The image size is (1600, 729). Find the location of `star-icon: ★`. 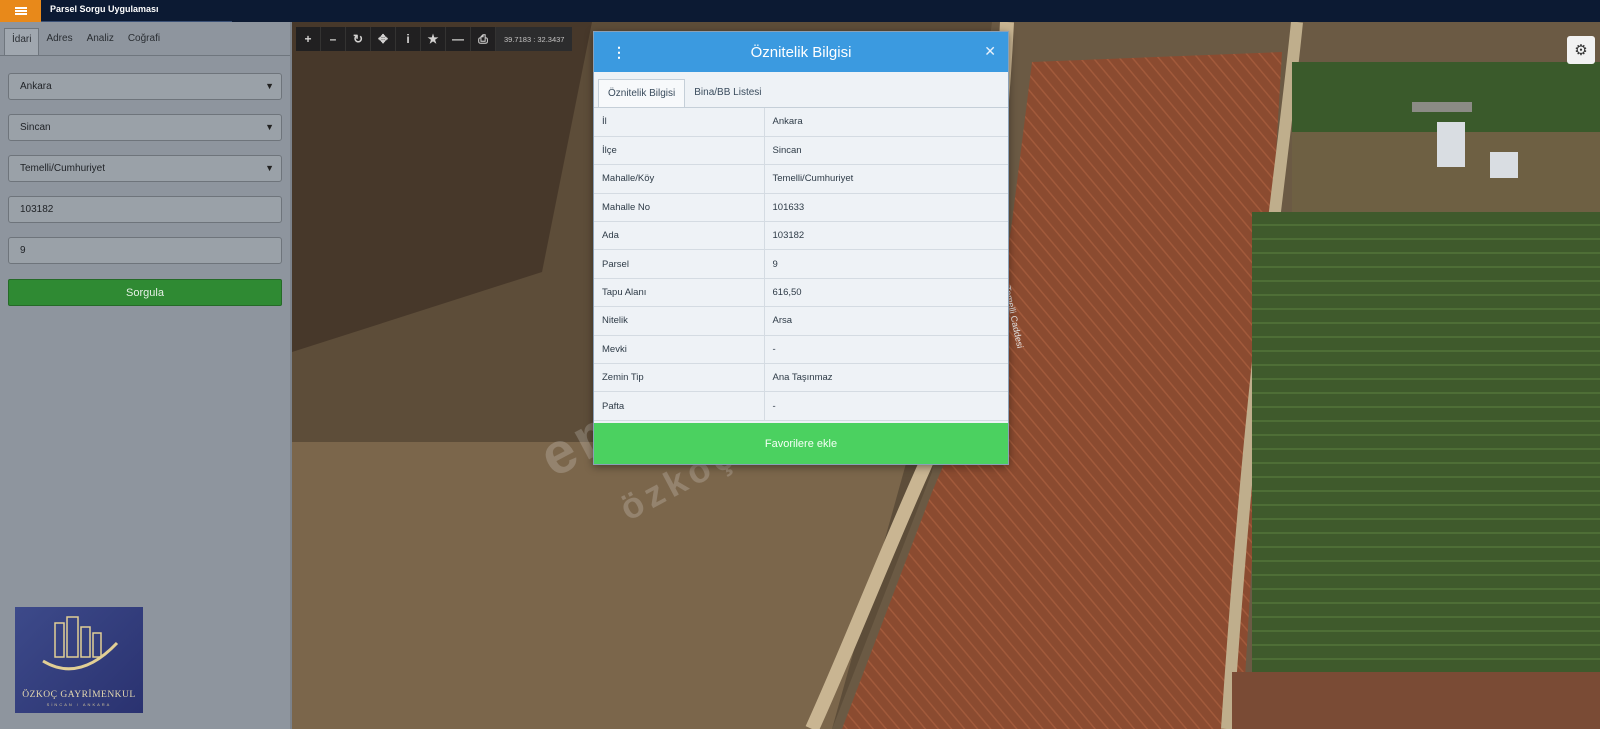

star-icon: ★ is located at coordinates (433, 39).